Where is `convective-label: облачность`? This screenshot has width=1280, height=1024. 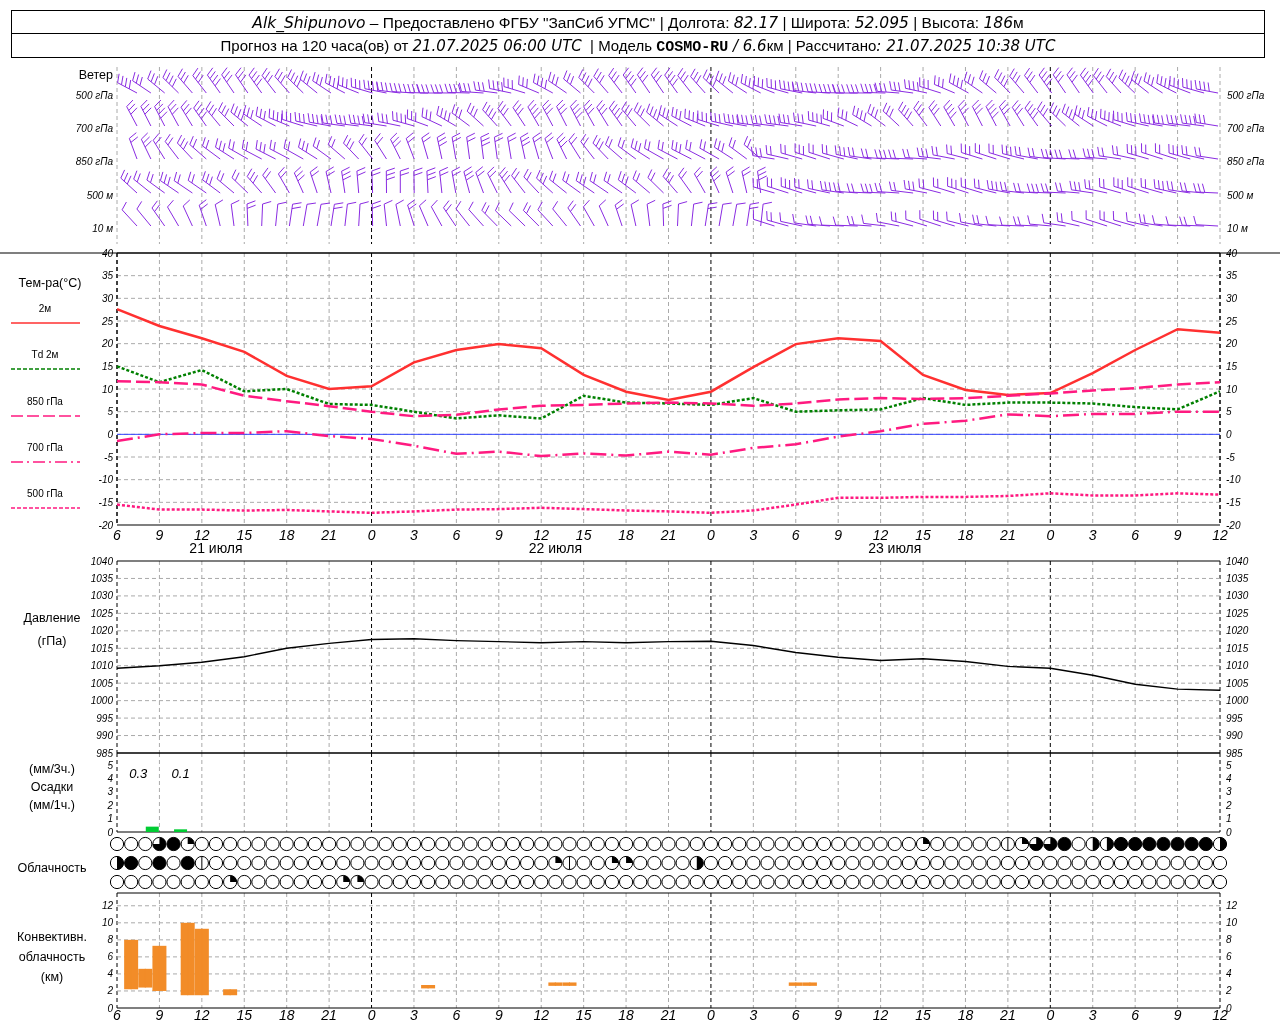
convective-label: облачность is located at coordinates (52, 957).